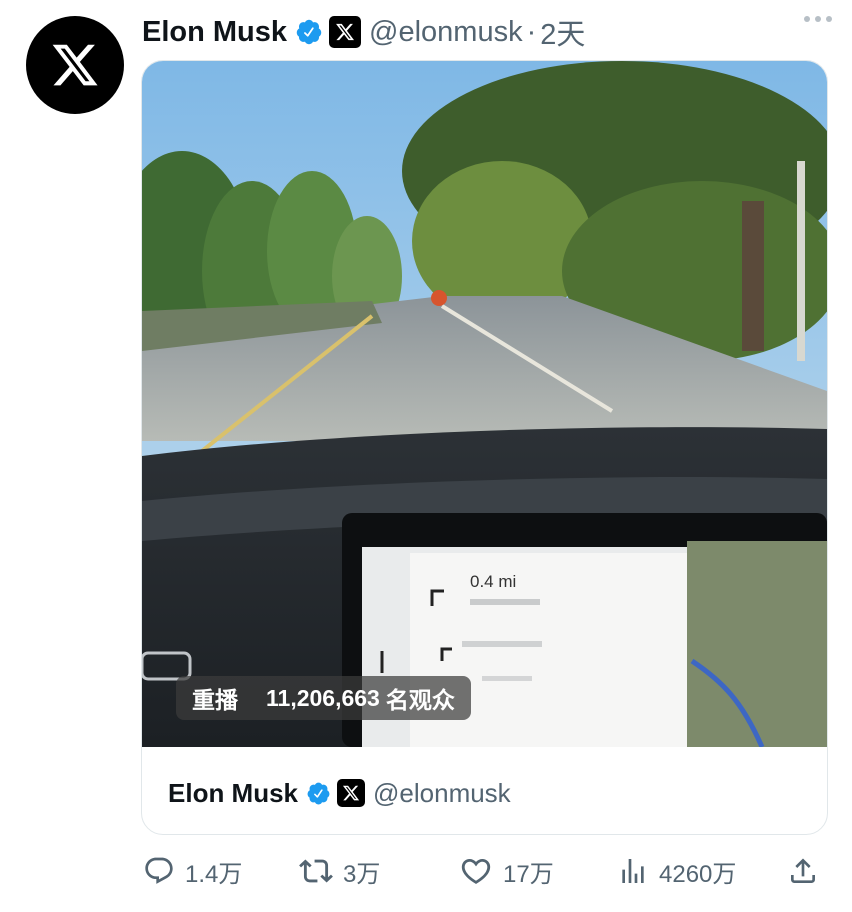 The image size is (852, 912). What do you see at coordinates (698, 874) in the screenshot?
I see `views-count: 4260万` at bounding box center [698, 874].